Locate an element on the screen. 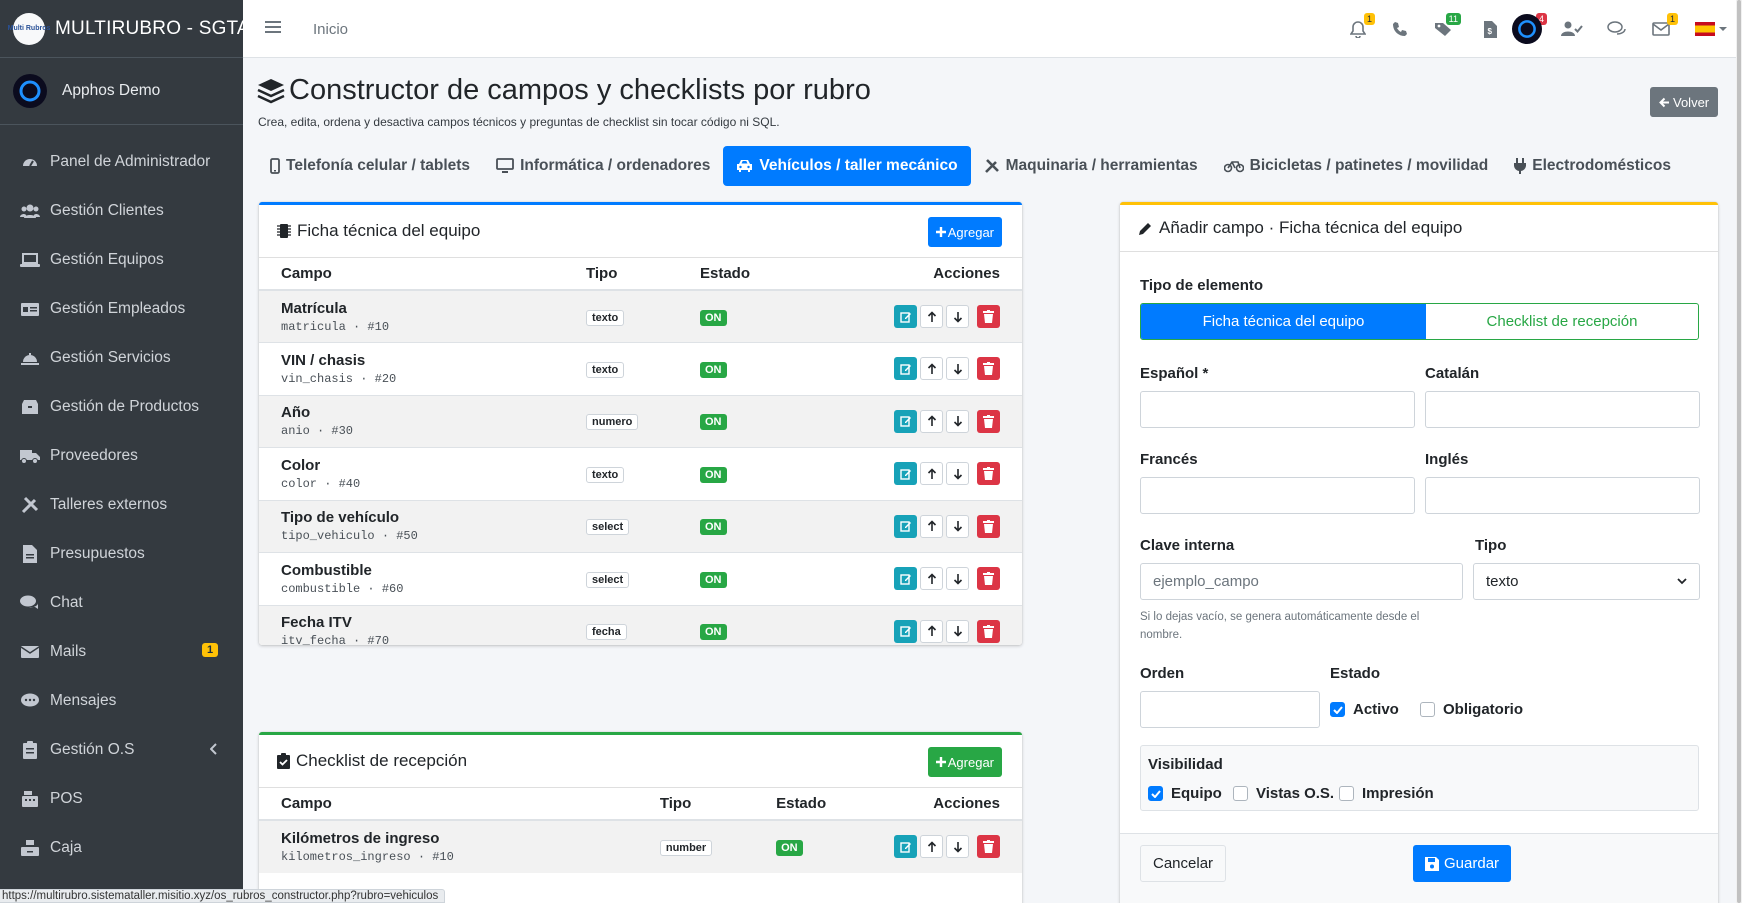 The image size is (1742, 903). sidebar-item-mails: Mails 1 is located at coordinates (121, 651).